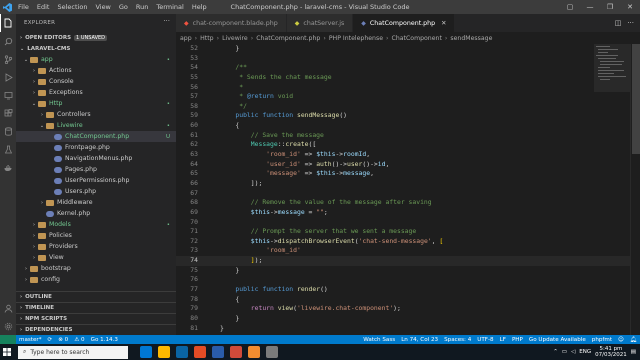  Describe the element at coordinates (557, 340) in the screenshot. I see `go-update: Go Update Available` at that location.